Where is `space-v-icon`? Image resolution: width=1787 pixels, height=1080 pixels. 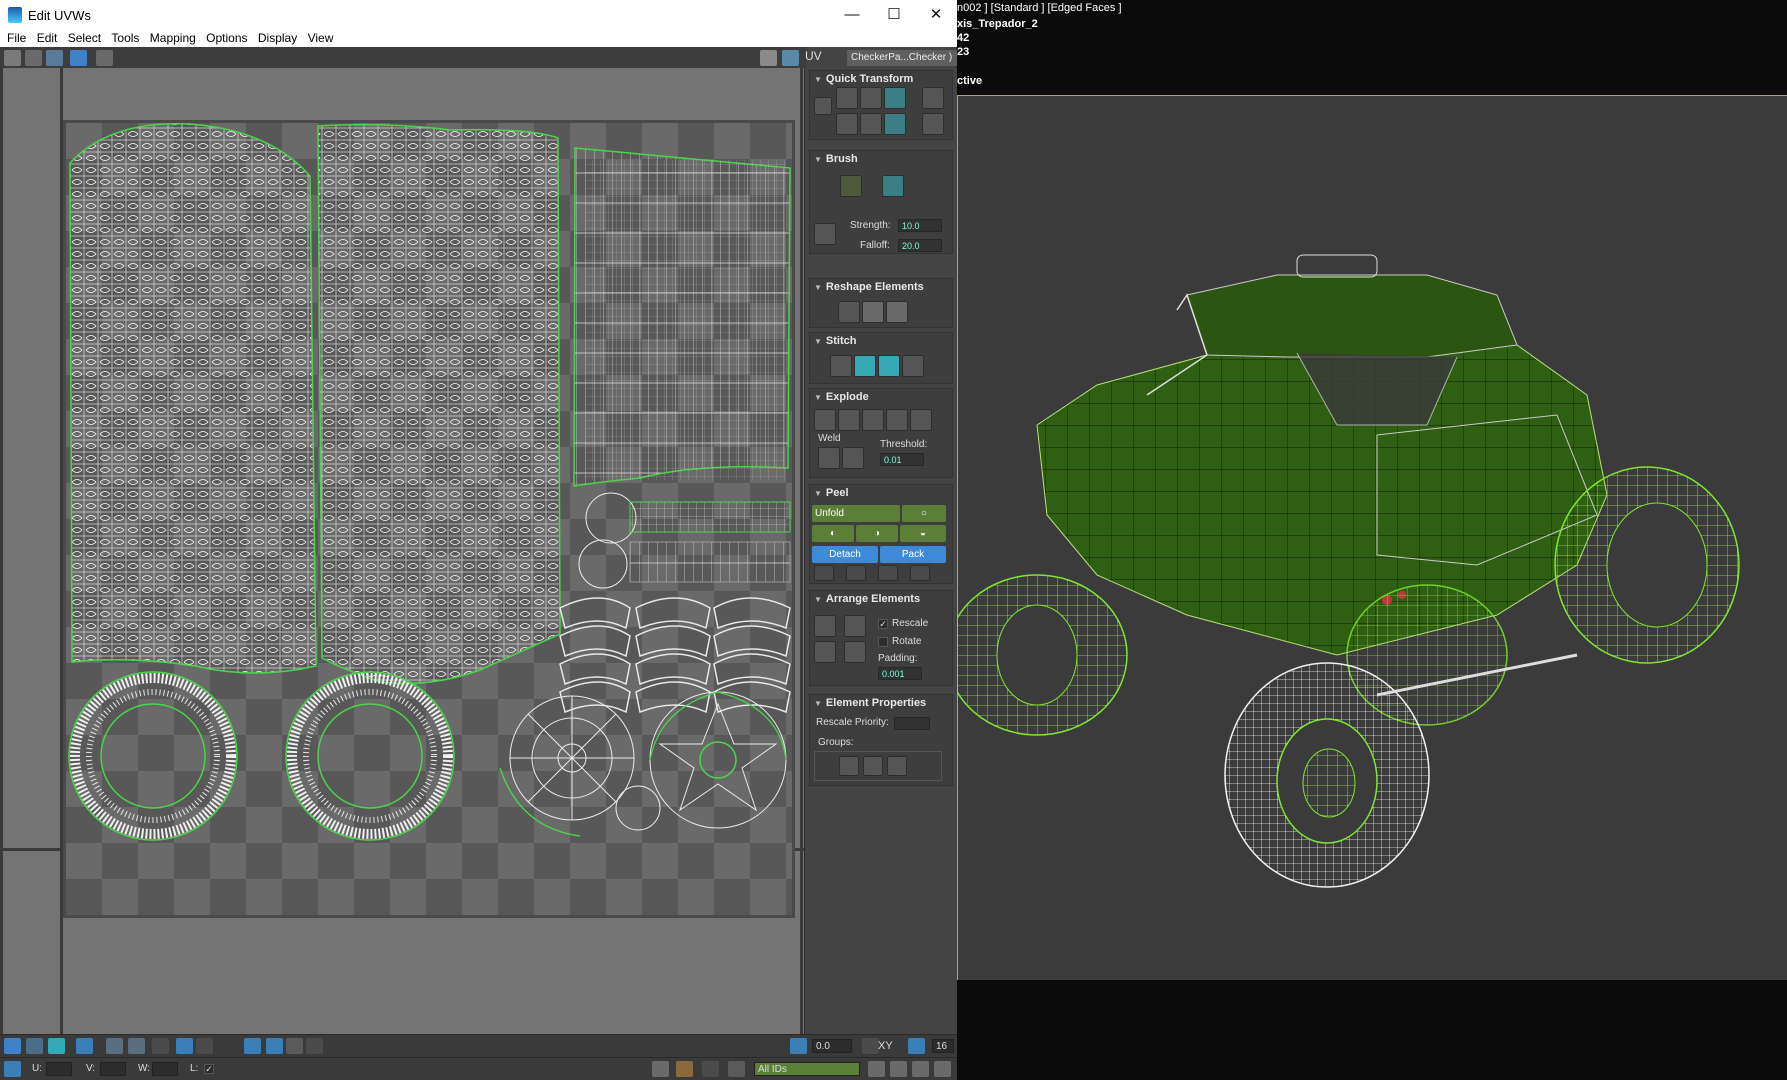 space-v-icon is located at coordinates (933, 124).